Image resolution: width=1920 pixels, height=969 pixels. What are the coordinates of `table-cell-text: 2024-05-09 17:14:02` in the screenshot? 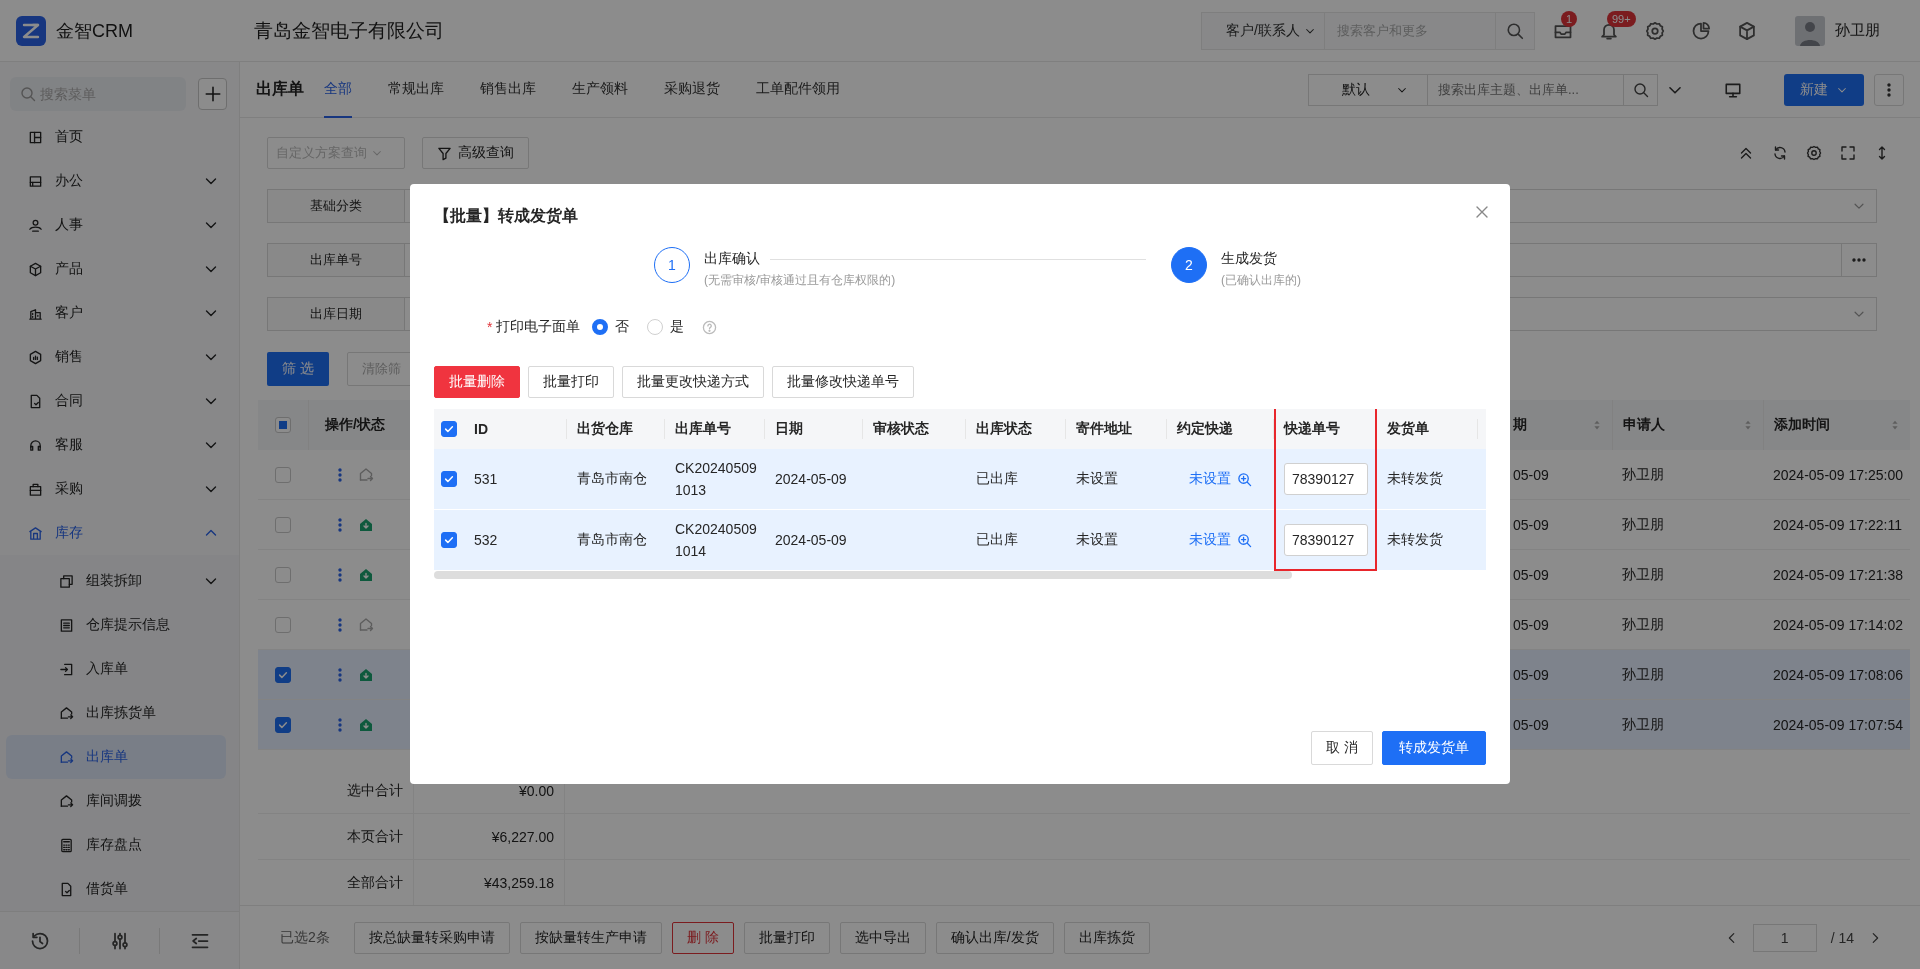 It's located at (1838, 624).